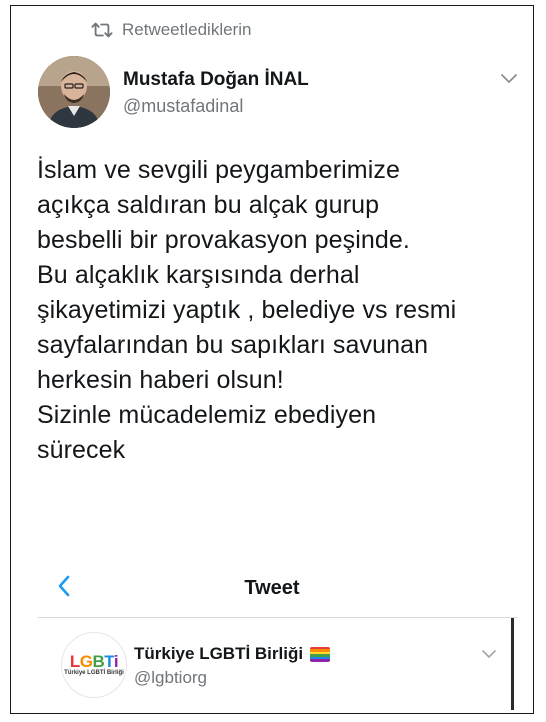 Image resolution: width=546 pixels, height=722 pixels. What do you see at coordinates (198, 275) in the screenshot?
I see `tweet-line: Bu alçaklık karşısında derhal` at bounding box center [198, 275].